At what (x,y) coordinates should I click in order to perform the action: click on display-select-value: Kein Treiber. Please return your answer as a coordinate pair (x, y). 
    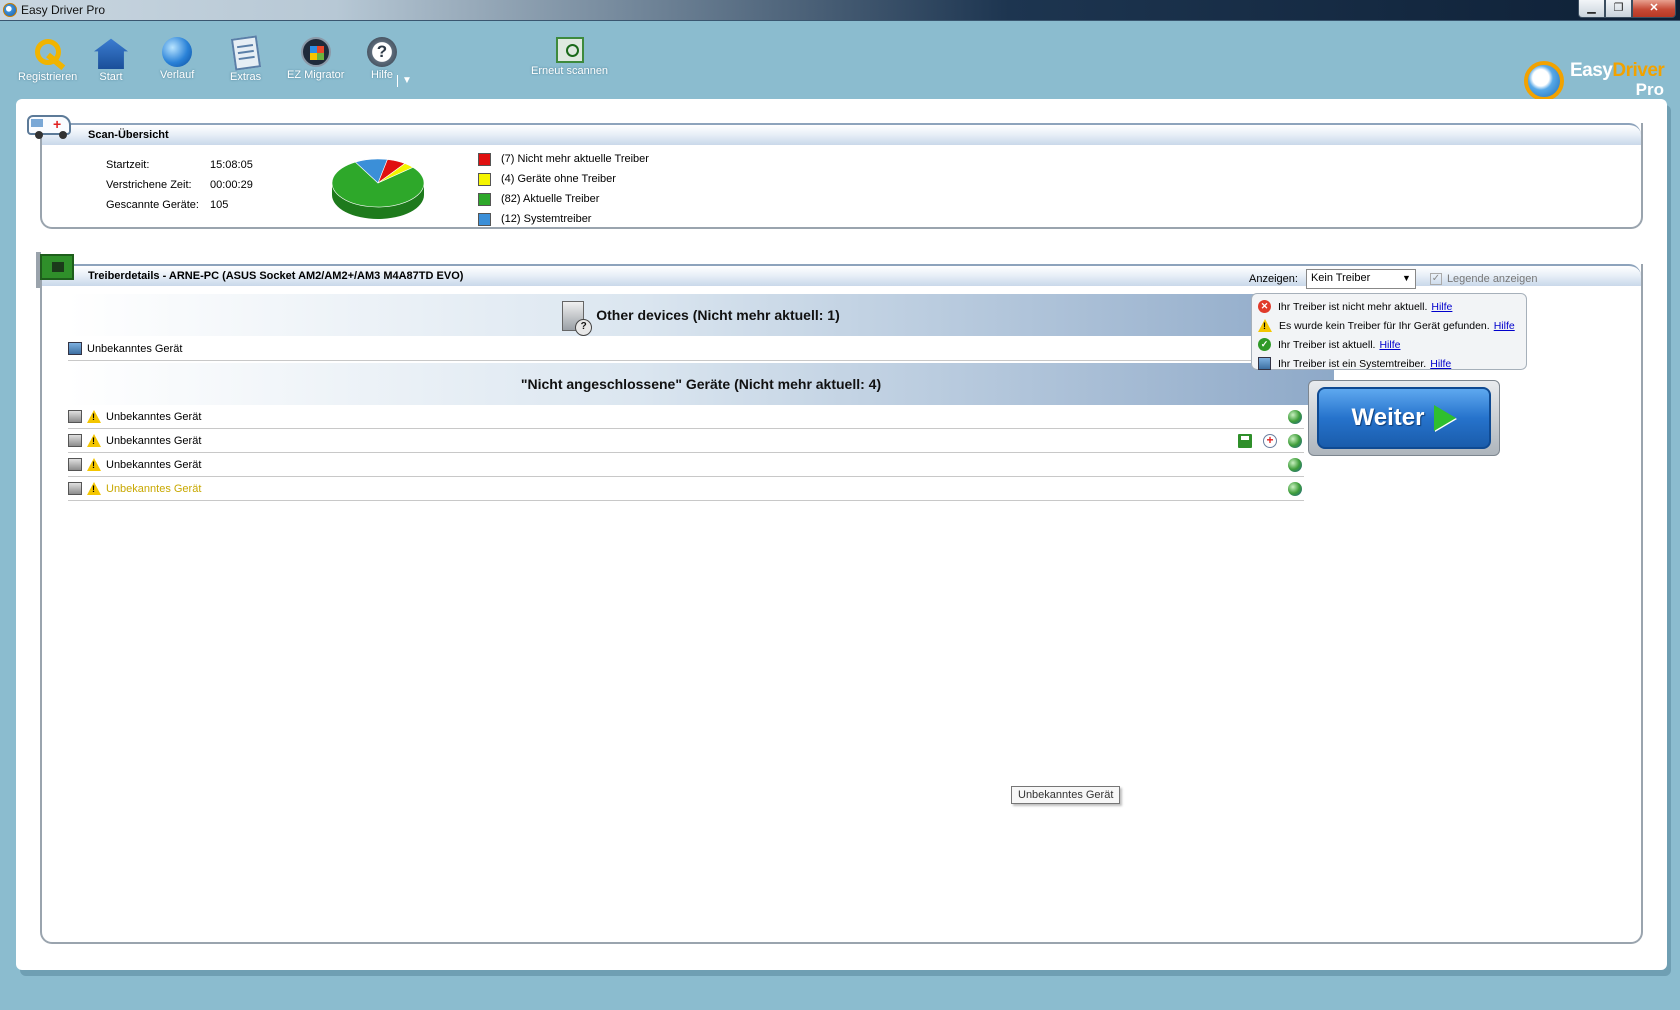
    Looking at the image, I should click on (1340, 278).